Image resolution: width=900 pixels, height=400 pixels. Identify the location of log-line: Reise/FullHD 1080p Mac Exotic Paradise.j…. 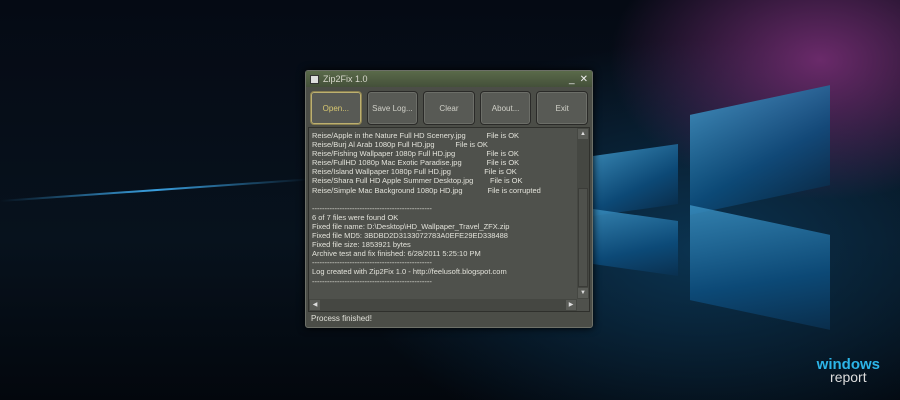
(416, 163).